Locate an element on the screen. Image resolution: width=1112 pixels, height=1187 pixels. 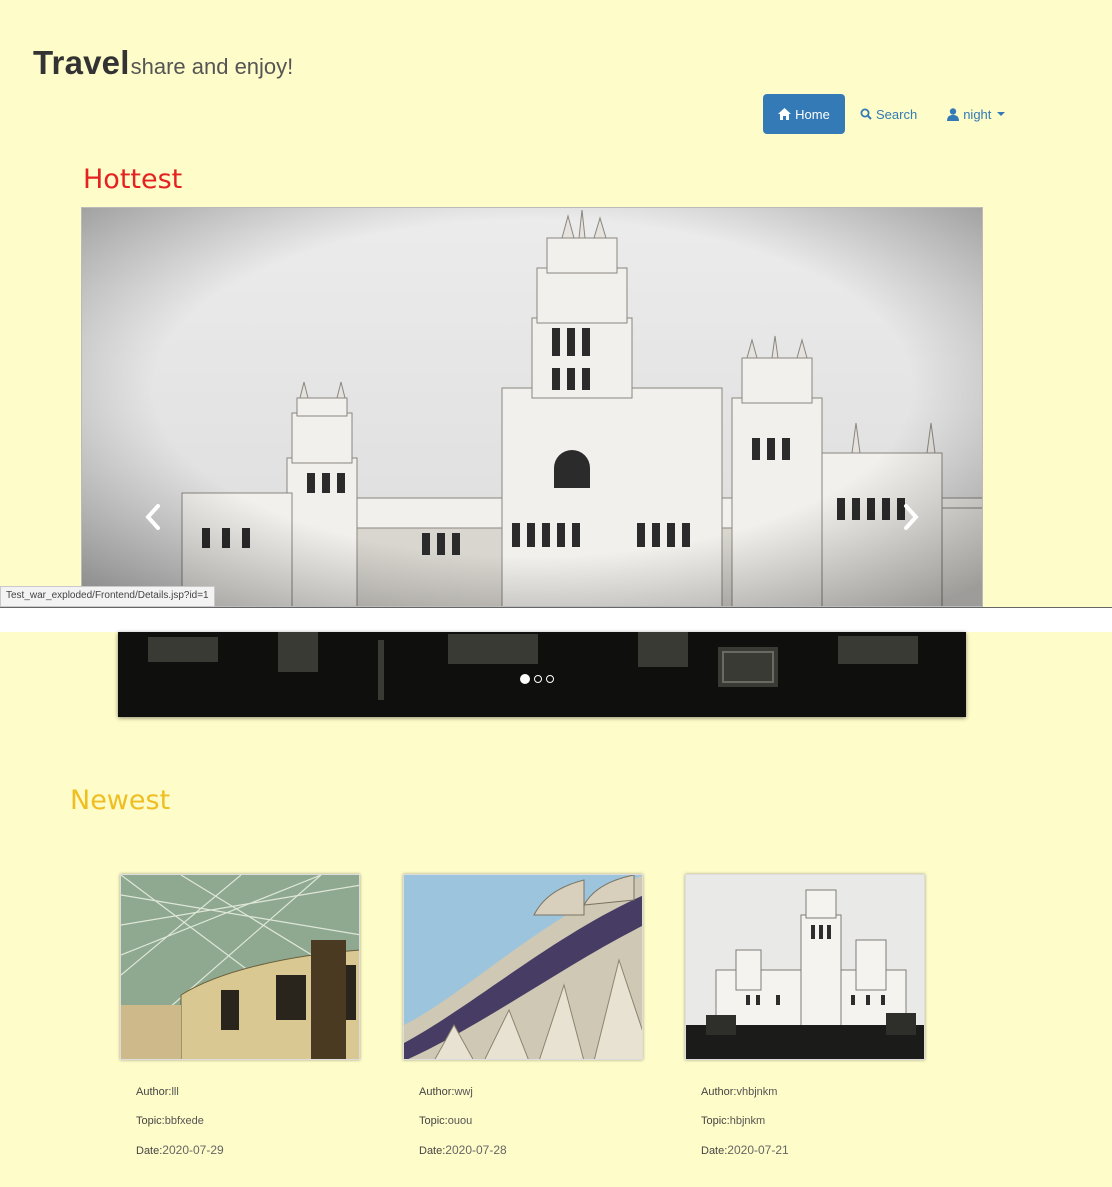
museum-photo is located at coordinates (240, 967).